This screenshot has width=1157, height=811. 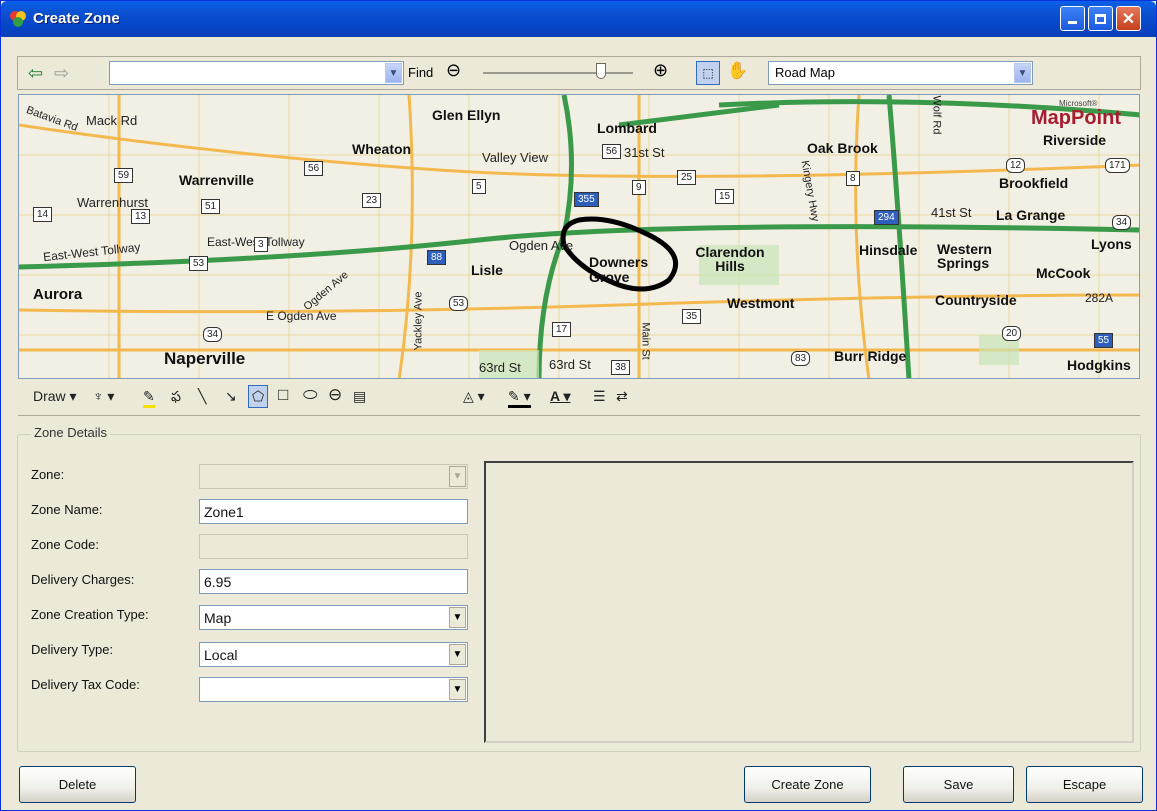 I want to click on title-bar: Create Zone ✕, so click(x=578, y=19).